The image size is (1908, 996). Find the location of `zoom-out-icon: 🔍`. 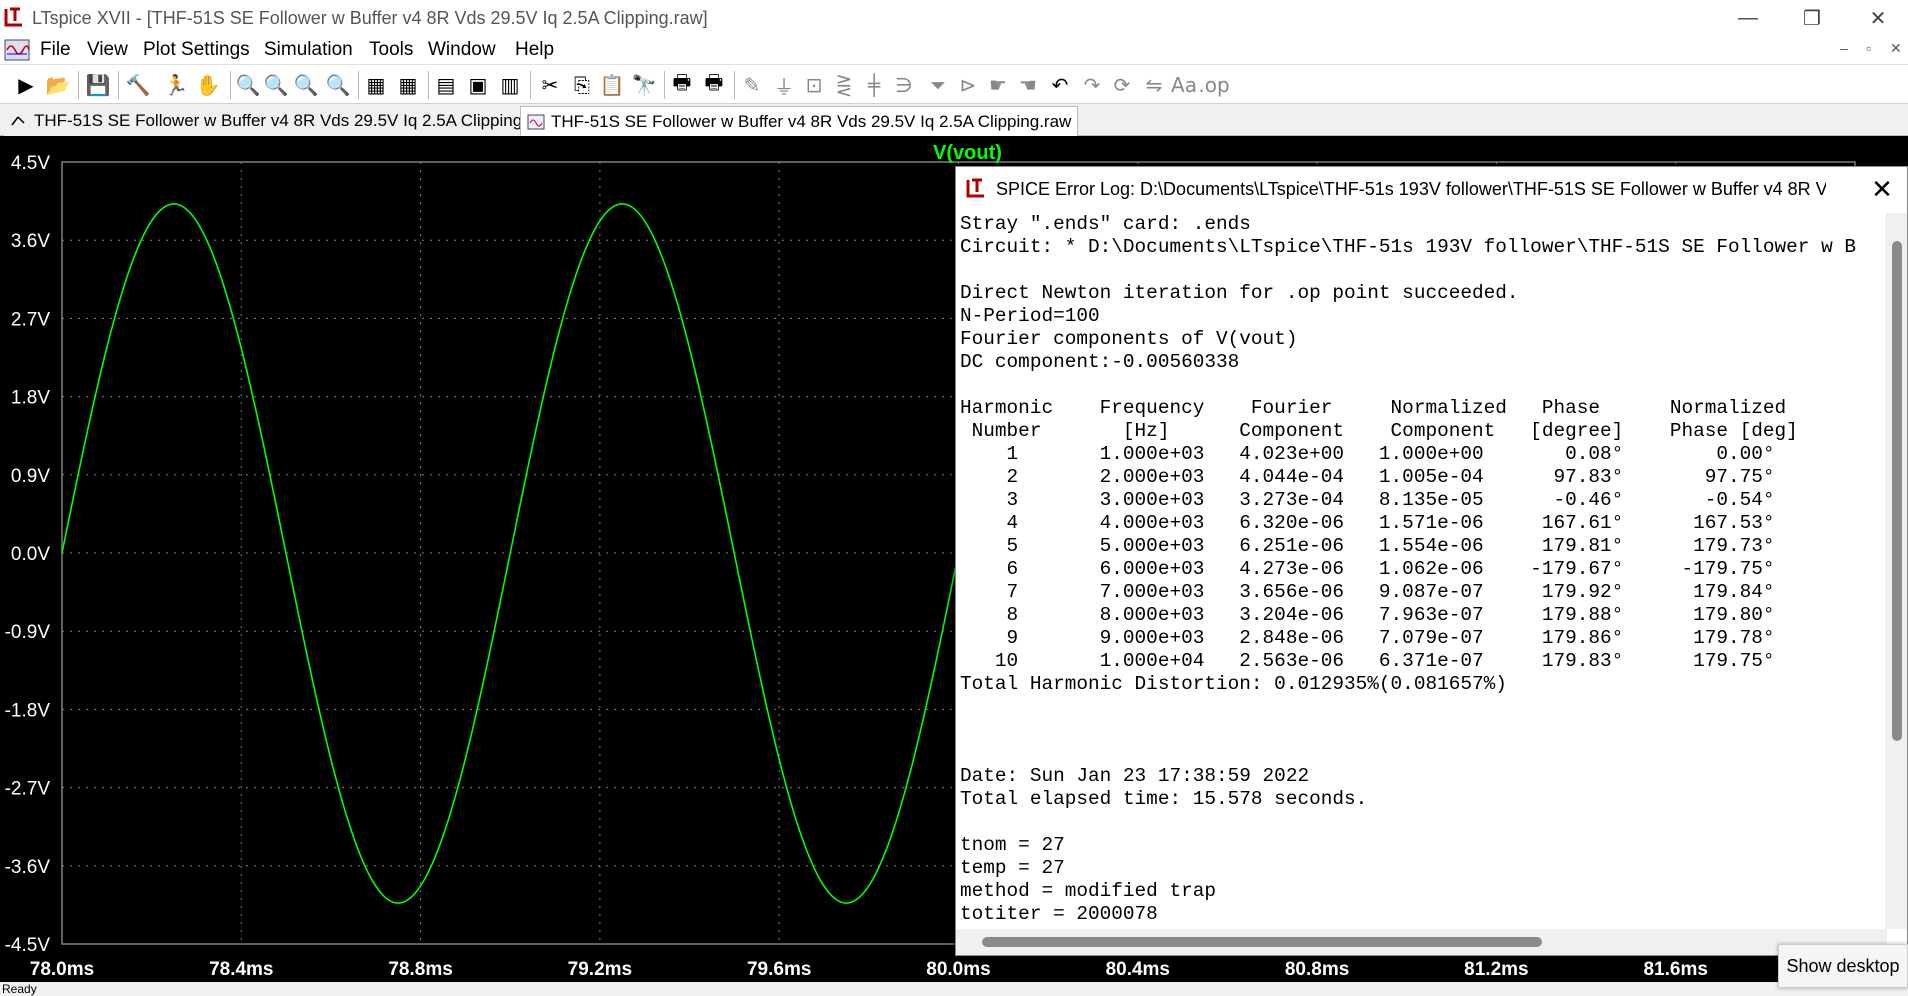

zoom-out-icon: 🔍 is located at coordinates (276, 85).